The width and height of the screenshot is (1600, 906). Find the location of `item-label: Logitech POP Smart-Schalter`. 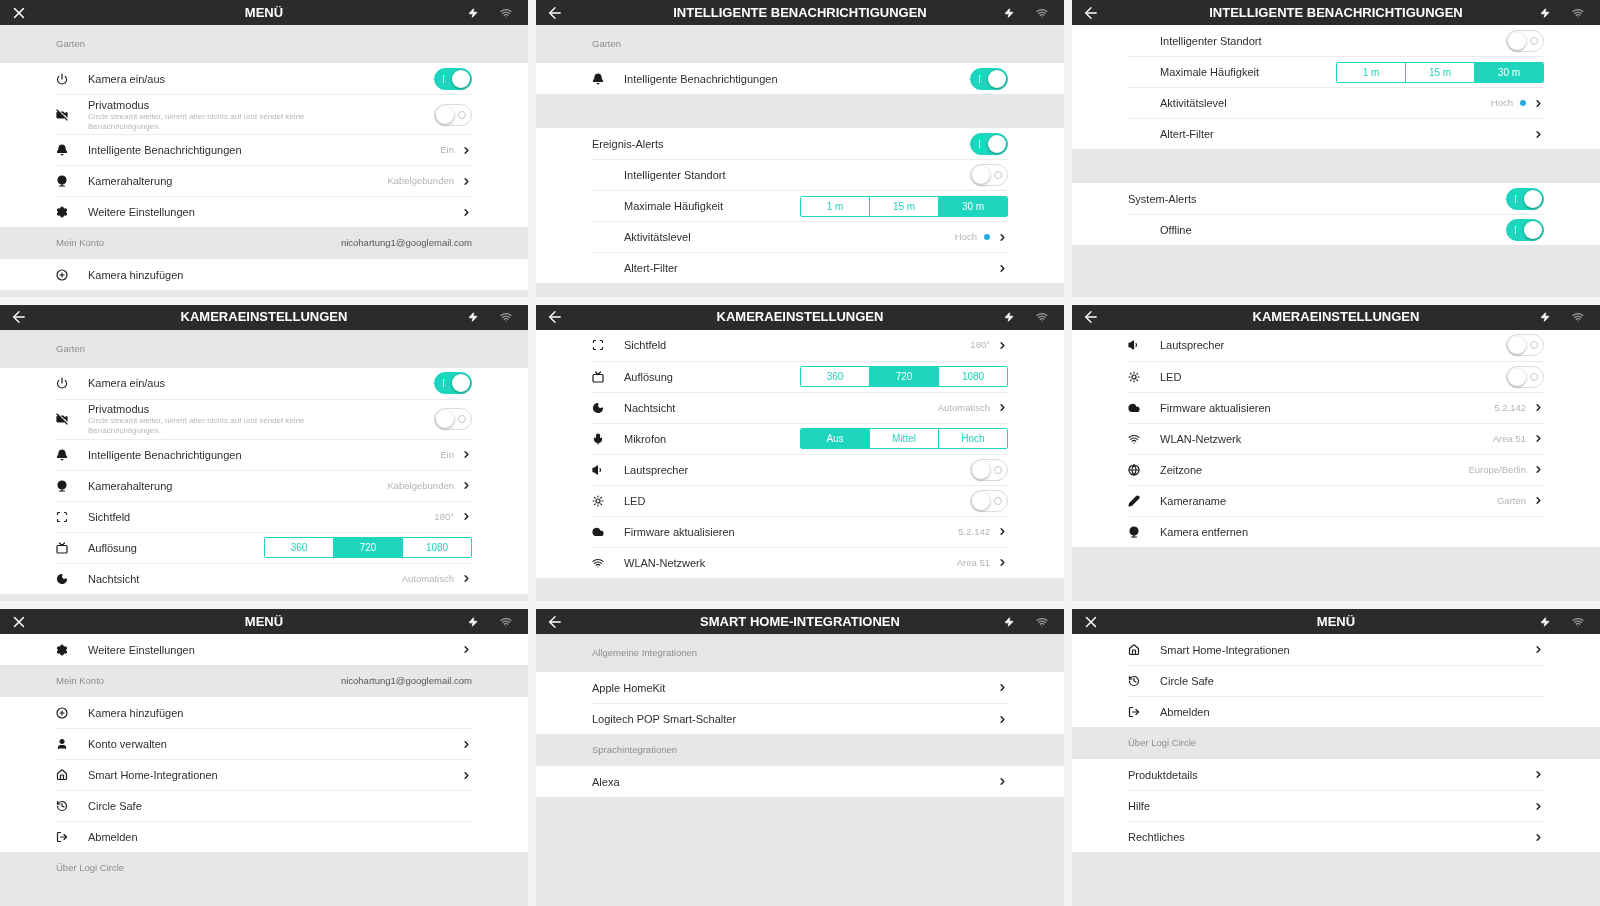

item-label: Logitech POP Smart-Schalter is located at coordinates (665, 719).